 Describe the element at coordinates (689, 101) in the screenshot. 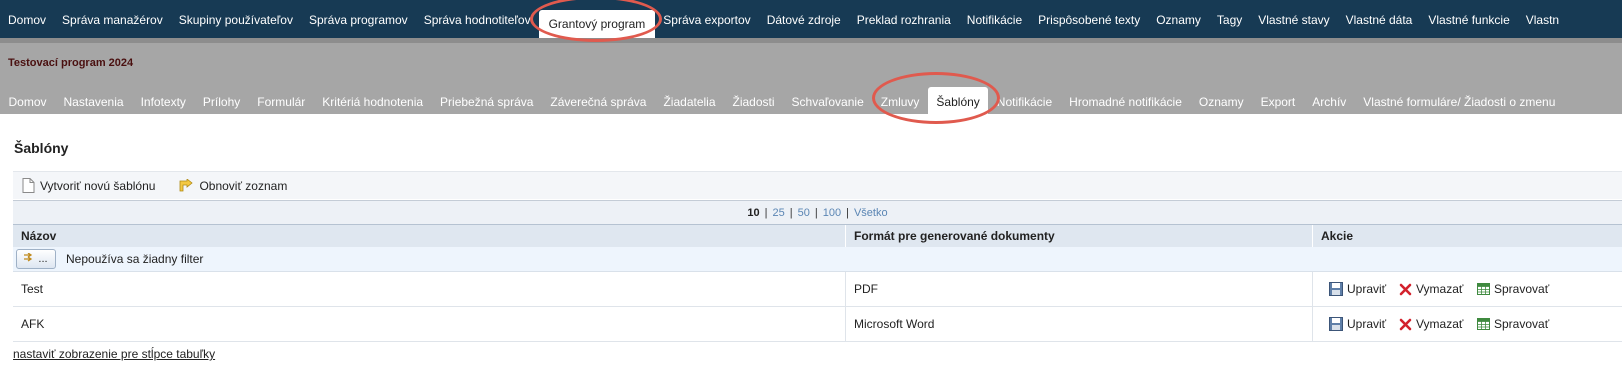

I see `sub-nav-ziadatelia: Žiadatelia` at that location.